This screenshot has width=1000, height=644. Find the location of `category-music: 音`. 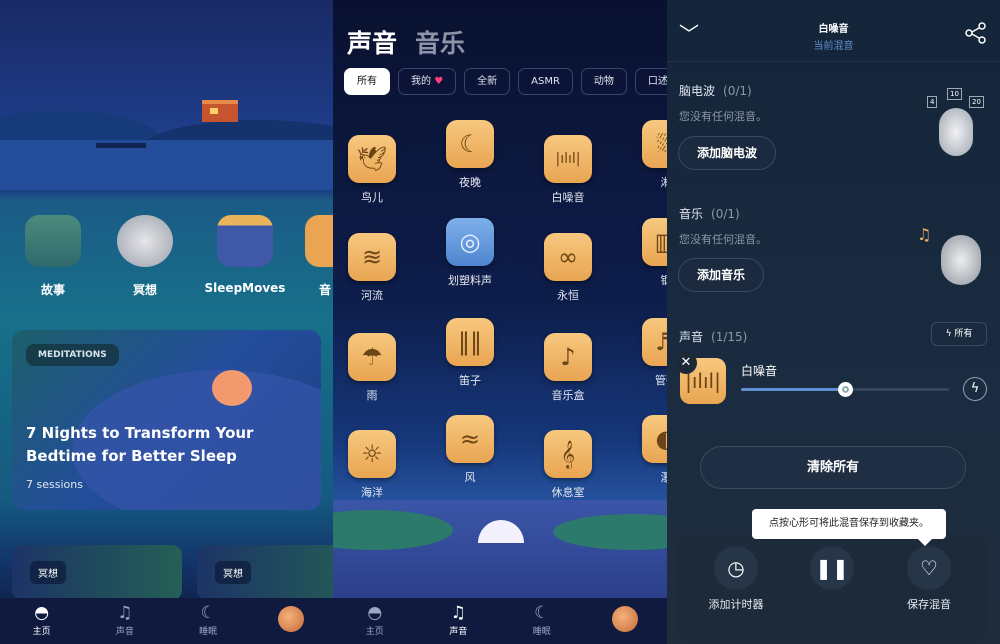

category-music: 音 is located at coordinates (316, 256).